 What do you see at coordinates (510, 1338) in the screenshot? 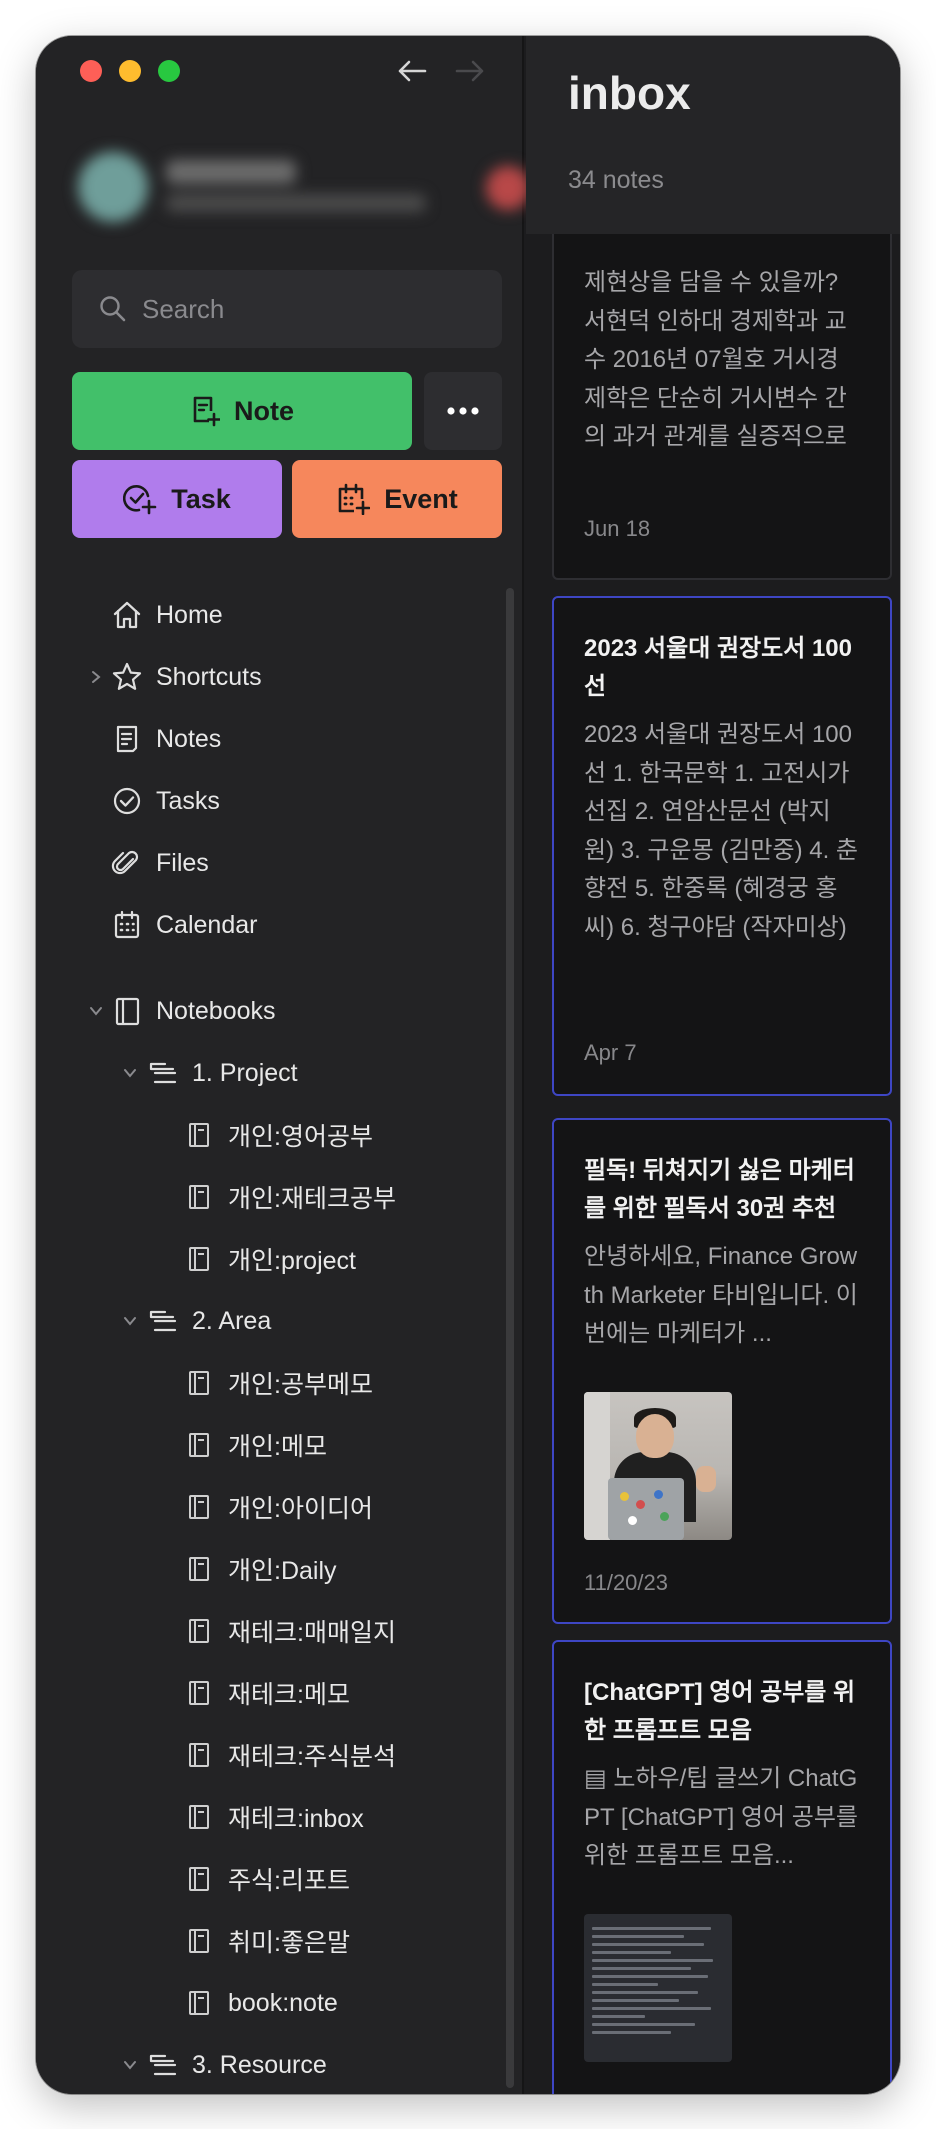
I see `sidebar-scrollbar` at bounding box center [510, 1338].